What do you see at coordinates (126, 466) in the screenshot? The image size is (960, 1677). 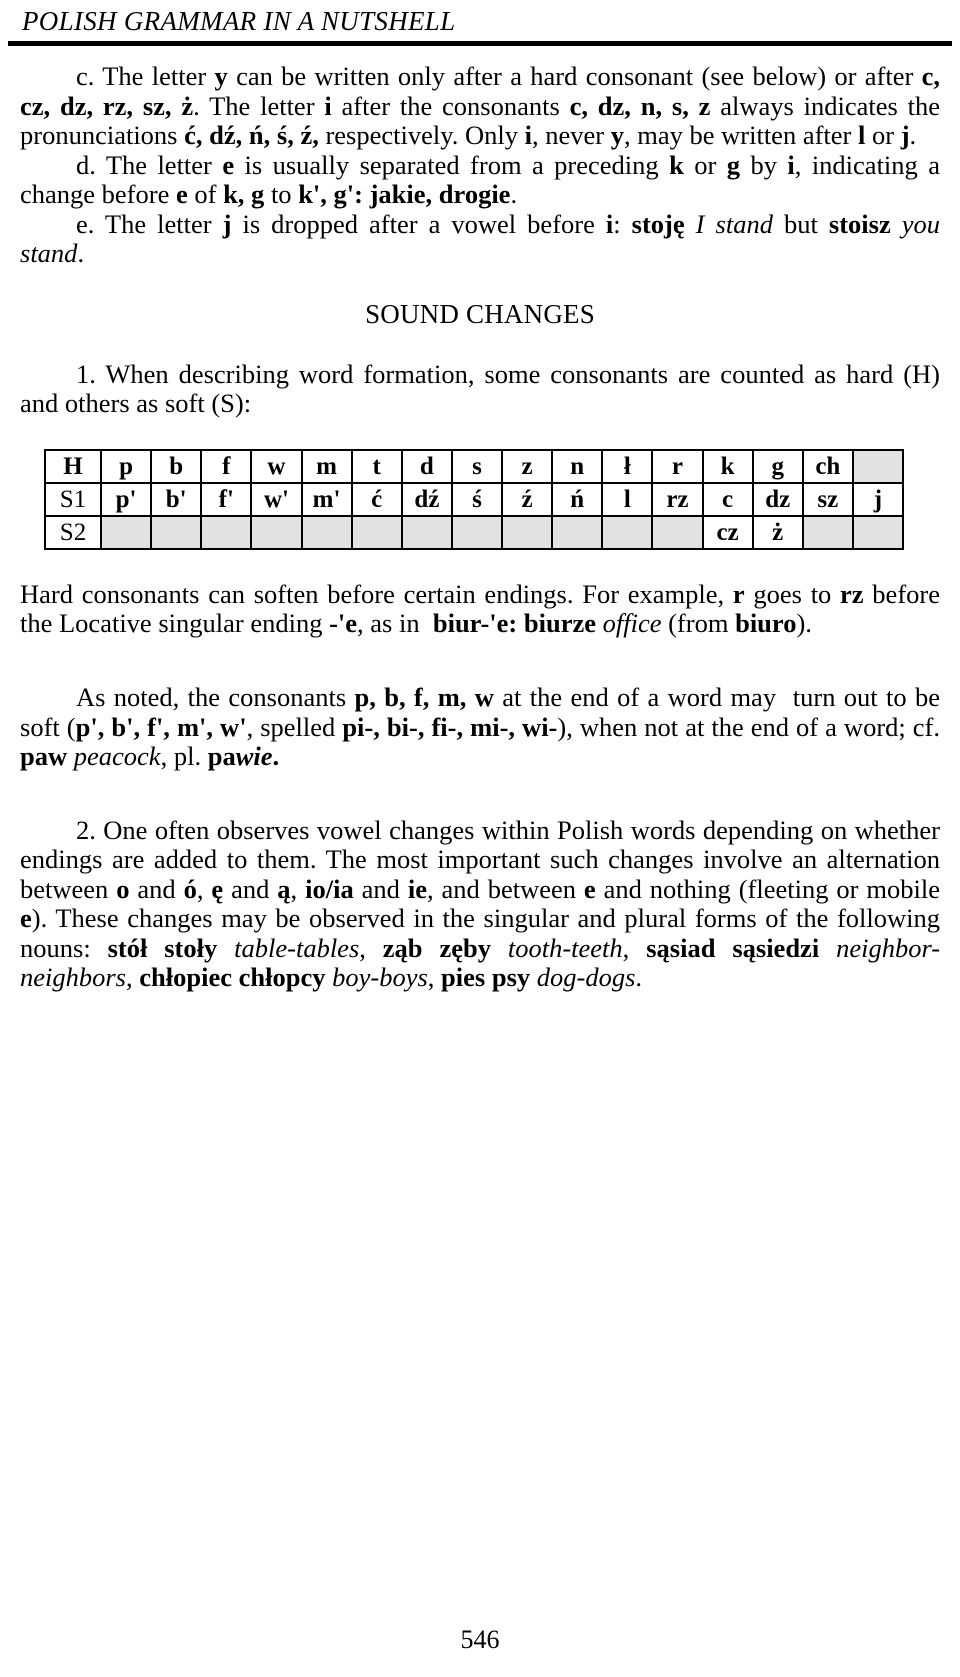 I see `cell-h-0: p` at bounding box center [126, 466].